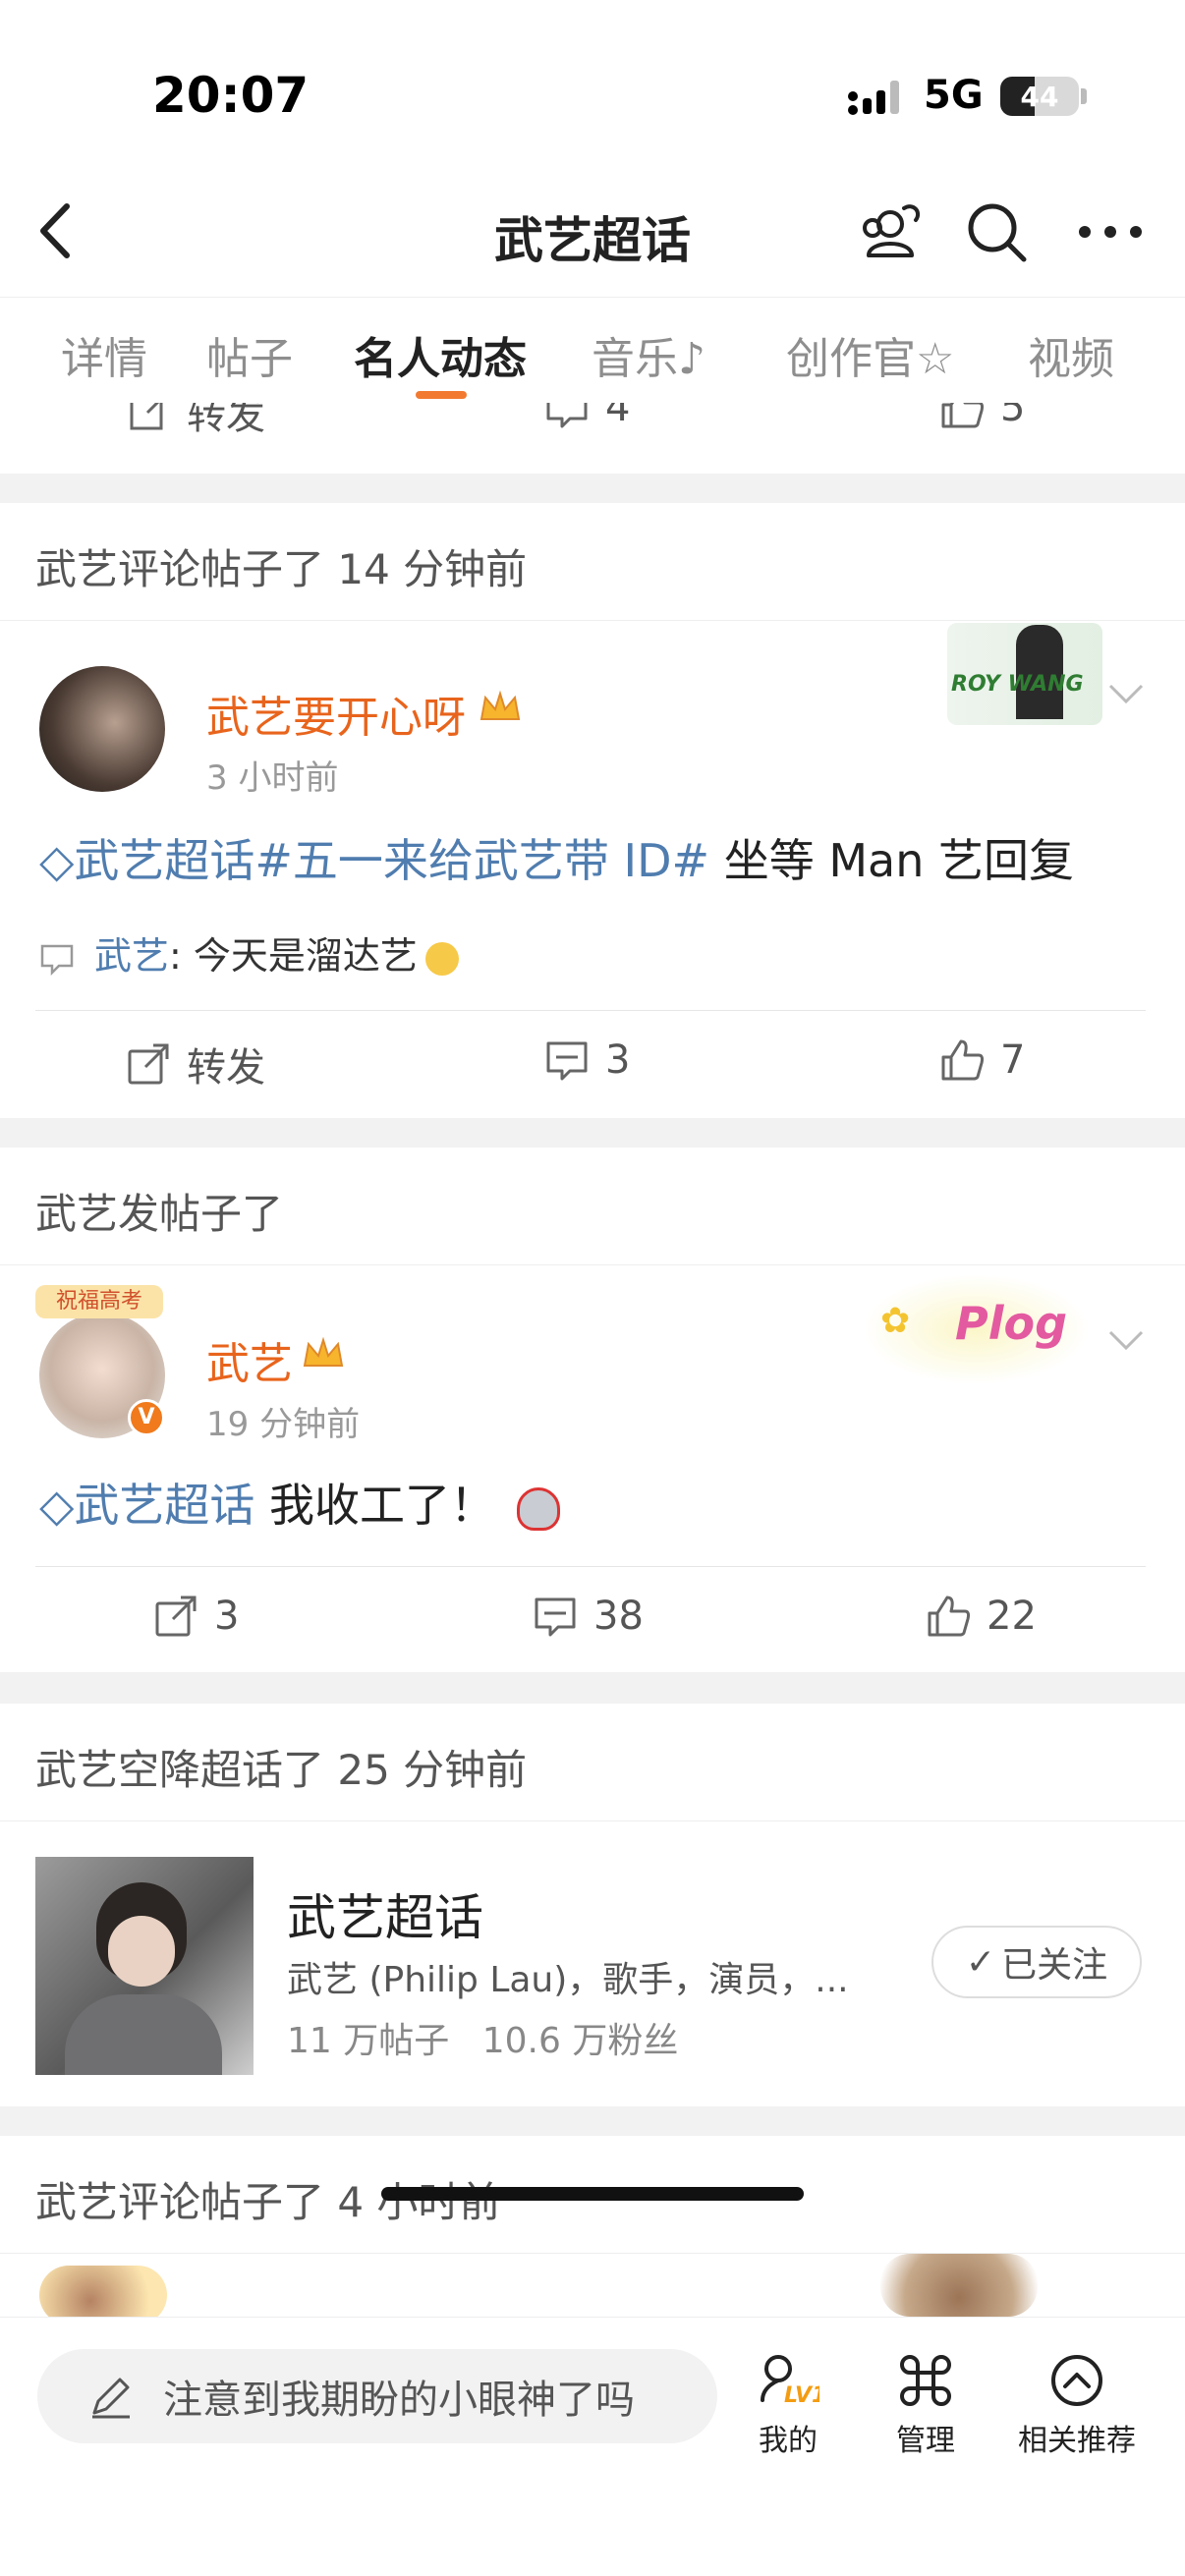  What do you see at coordinates (981, 1962) in the screenshot?
I see `check-icon: ✓` at bounding box center [981, 1962].